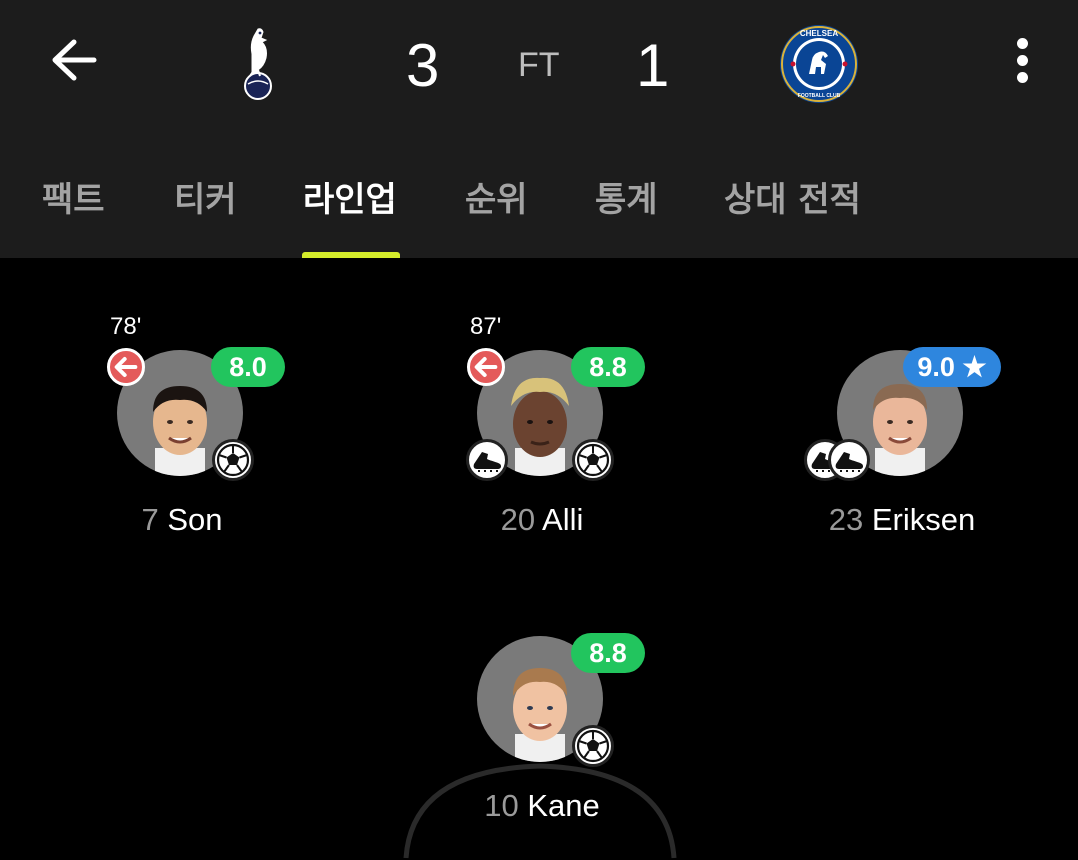  I want to click on arrow-left-icon, so click(74, 60).